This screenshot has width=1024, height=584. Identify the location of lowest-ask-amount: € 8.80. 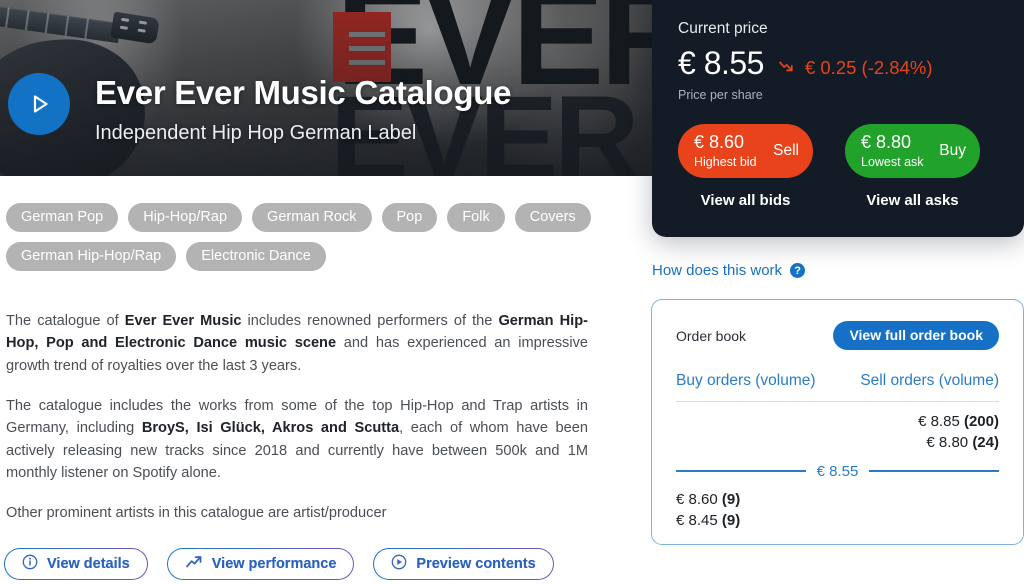
(886, 142).